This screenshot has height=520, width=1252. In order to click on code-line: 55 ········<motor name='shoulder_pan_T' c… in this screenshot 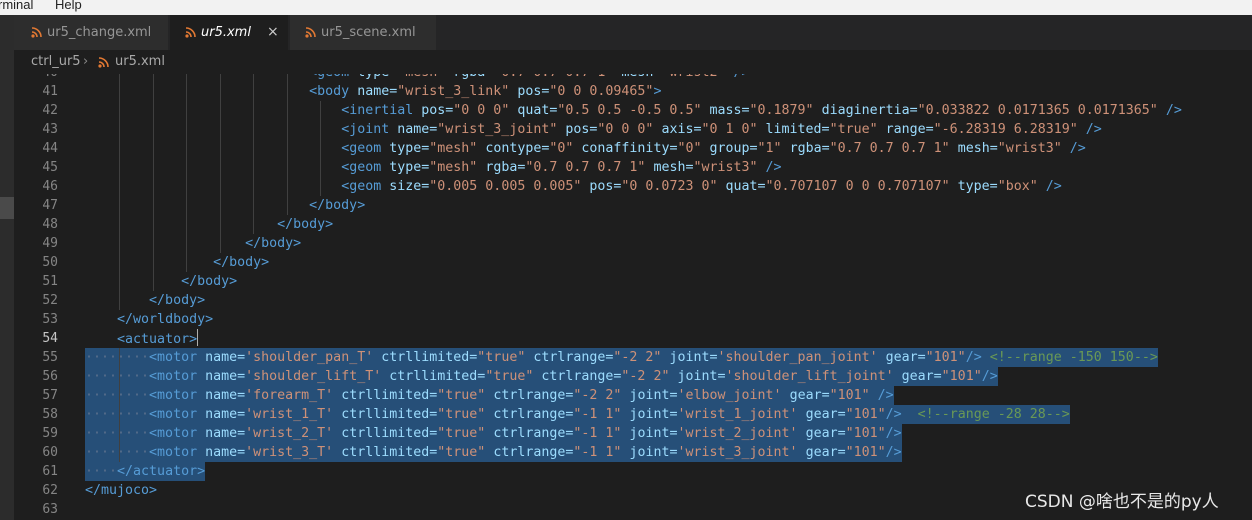, I will do `click(633, 357)`.